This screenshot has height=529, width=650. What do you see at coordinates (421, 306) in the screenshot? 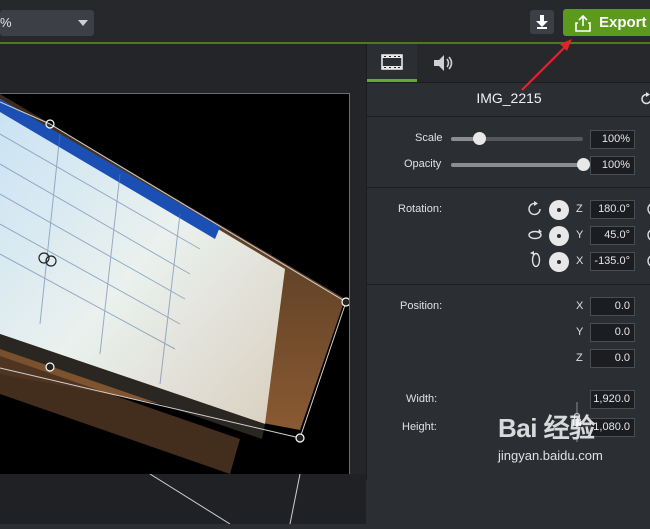
I see `position-label: Position:` at bounding box center [421, 306].